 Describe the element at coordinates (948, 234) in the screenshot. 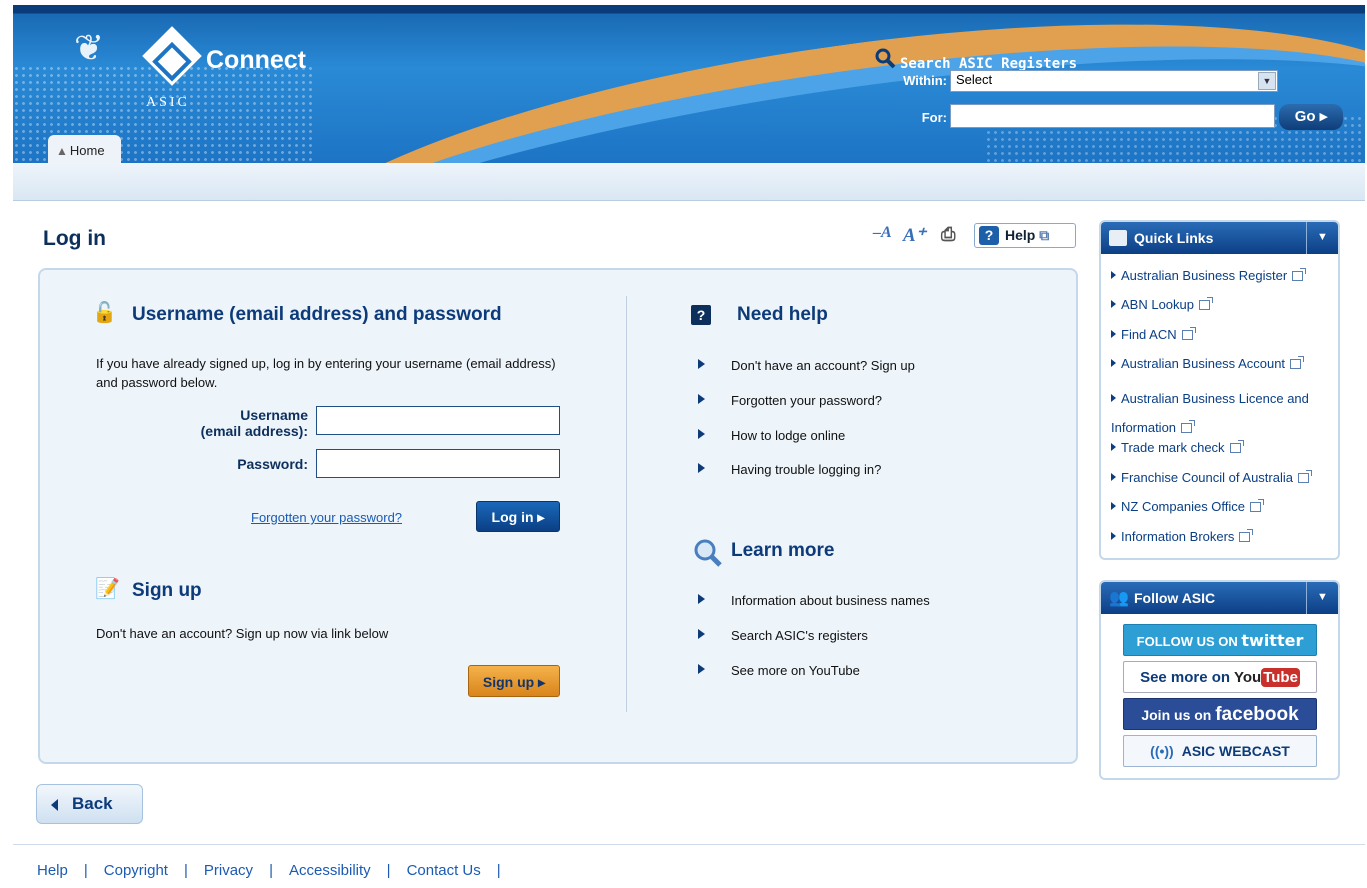

I see `print-icon: ⎙` at that location.